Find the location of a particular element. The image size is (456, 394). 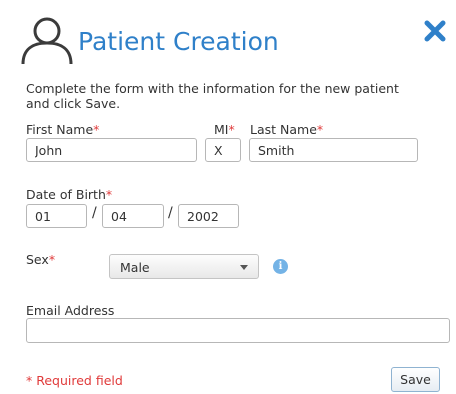

last-name-label: Last Name* is located at coordinates (287, 129).